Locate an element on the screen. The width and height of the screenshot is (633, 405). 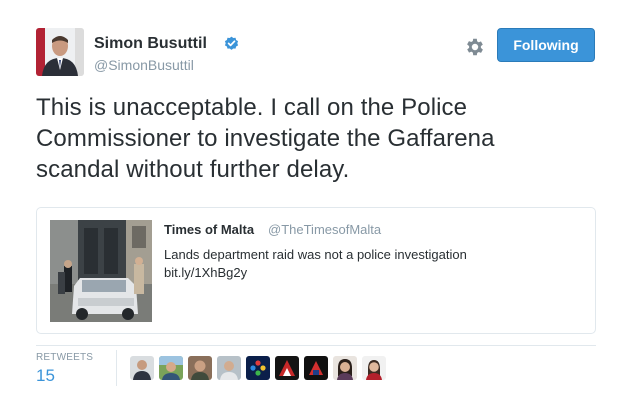
quoted-tweet-link: bit.ly/1XhBg2y is located at coordinates (205, 272).